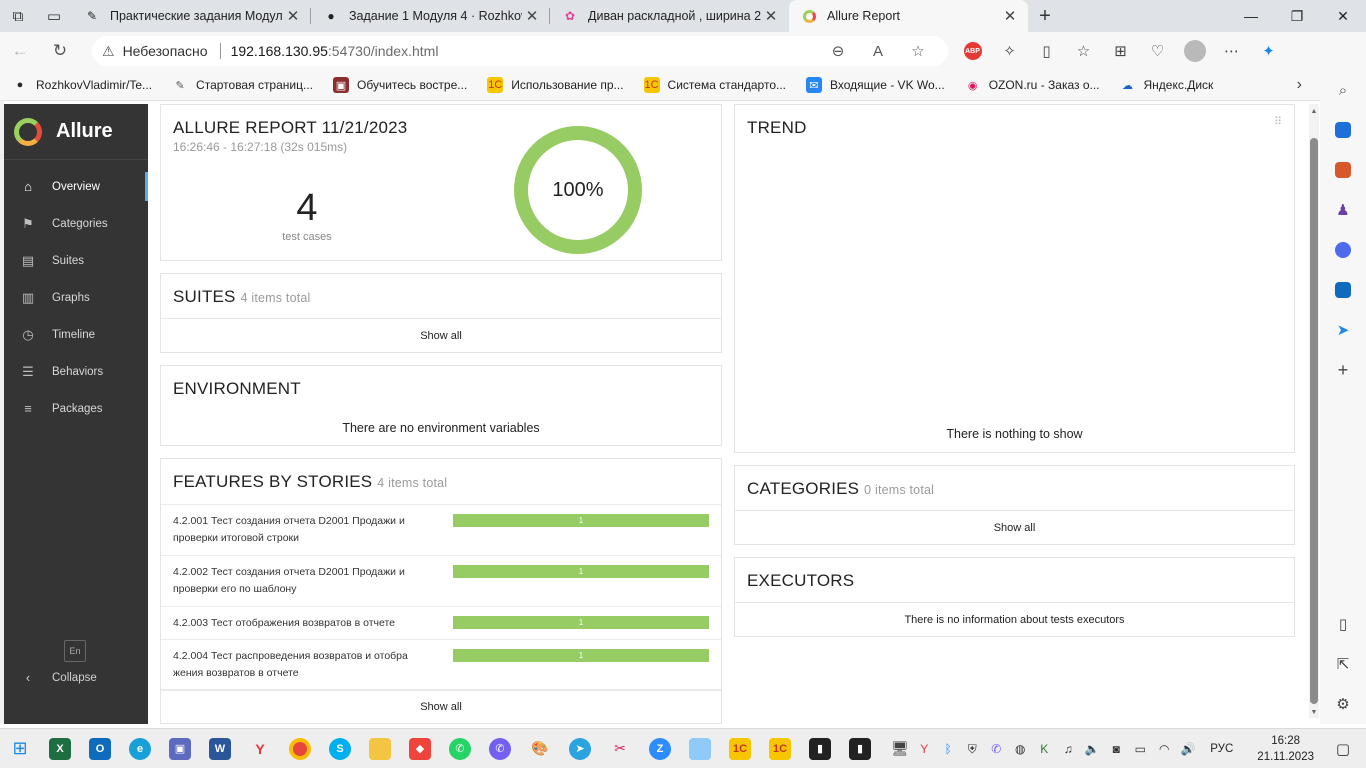  What do you see at coordinates (20, 749) in the screenshot?
I see `start-icon: ⊞` at bounding box center [20, 749].